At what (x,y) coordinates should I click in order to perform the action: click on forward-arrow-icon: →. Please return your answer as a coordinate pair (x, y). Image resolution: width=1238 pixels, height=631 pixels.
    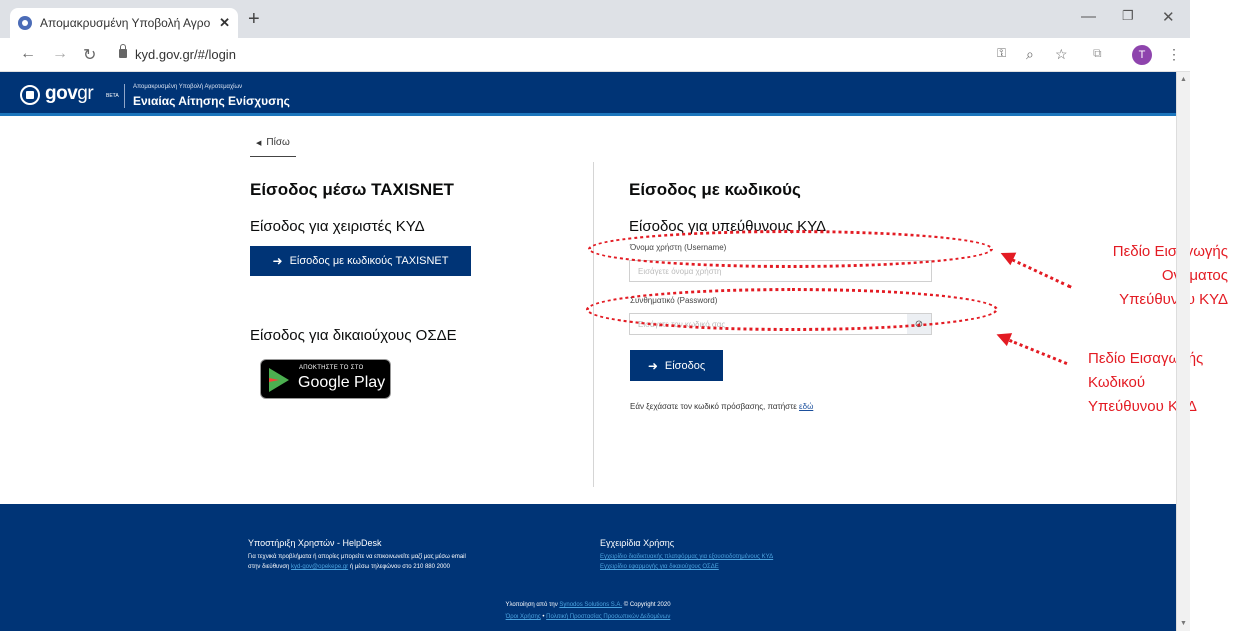
    Looking at the image, I should click on (60, 54).